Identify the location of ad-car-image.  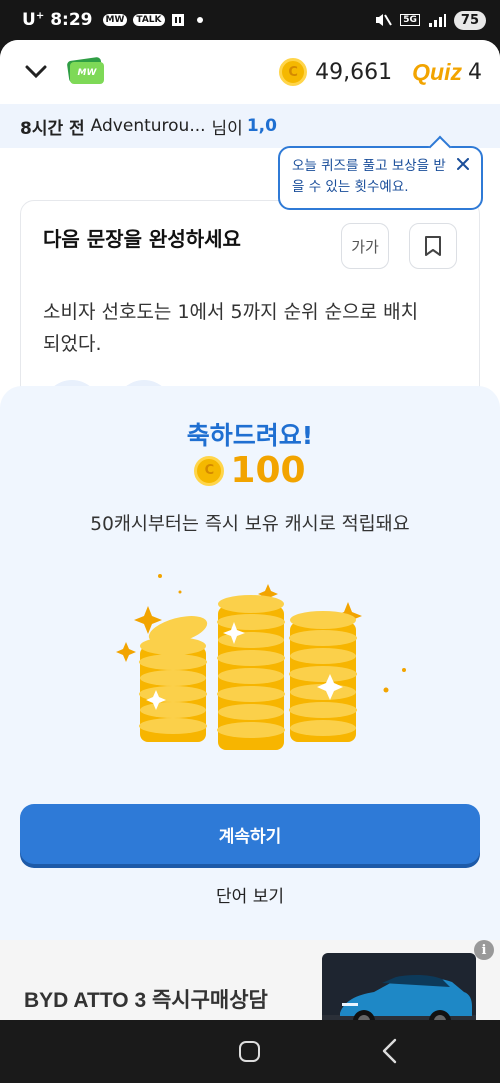
(399, 986).